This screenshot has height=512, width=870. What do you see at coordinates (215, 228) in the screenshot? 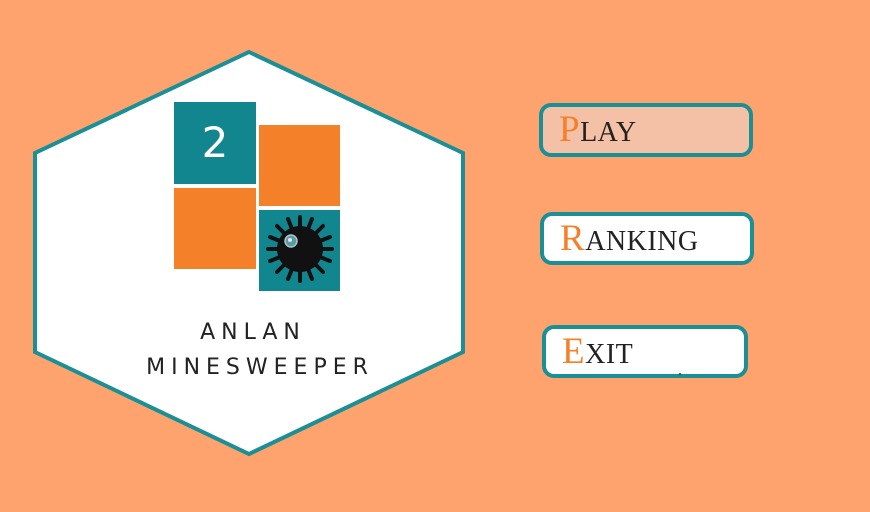
I see `tile-orange-bottom-left` at bounding box center [215, 228].